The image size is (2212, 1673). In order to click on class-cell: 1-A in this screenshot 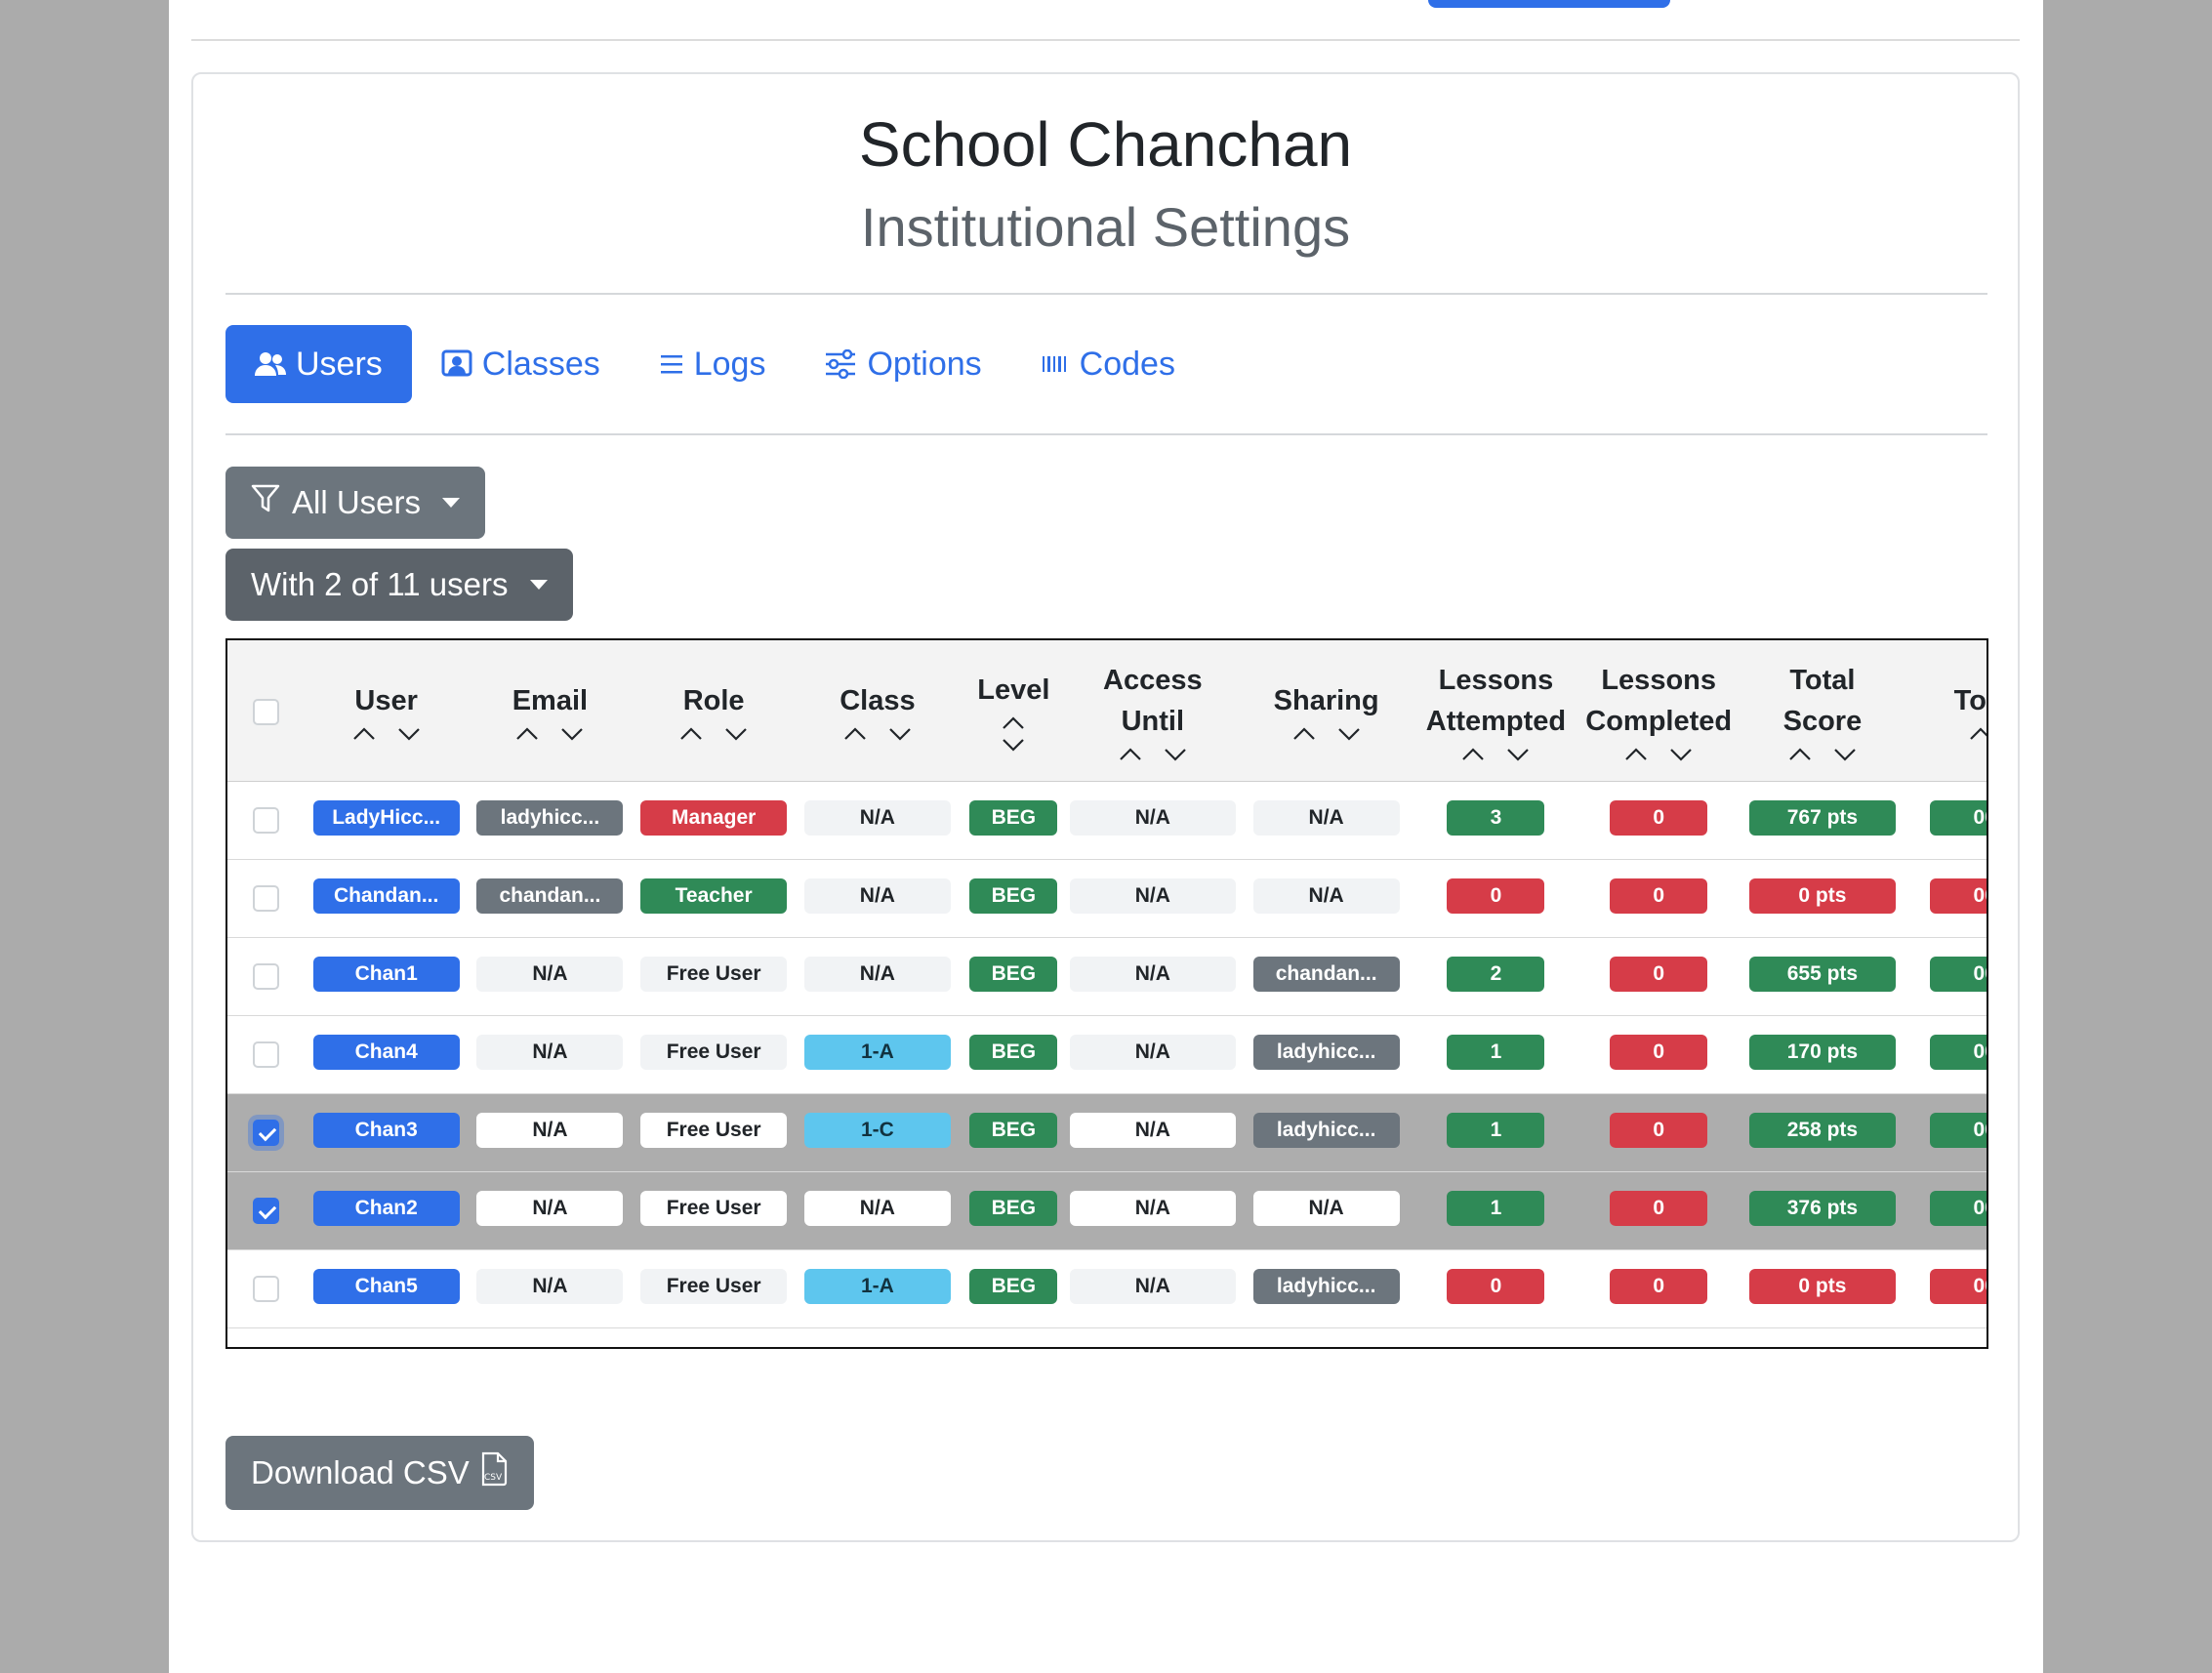, I will do `click(878, 1288)`.